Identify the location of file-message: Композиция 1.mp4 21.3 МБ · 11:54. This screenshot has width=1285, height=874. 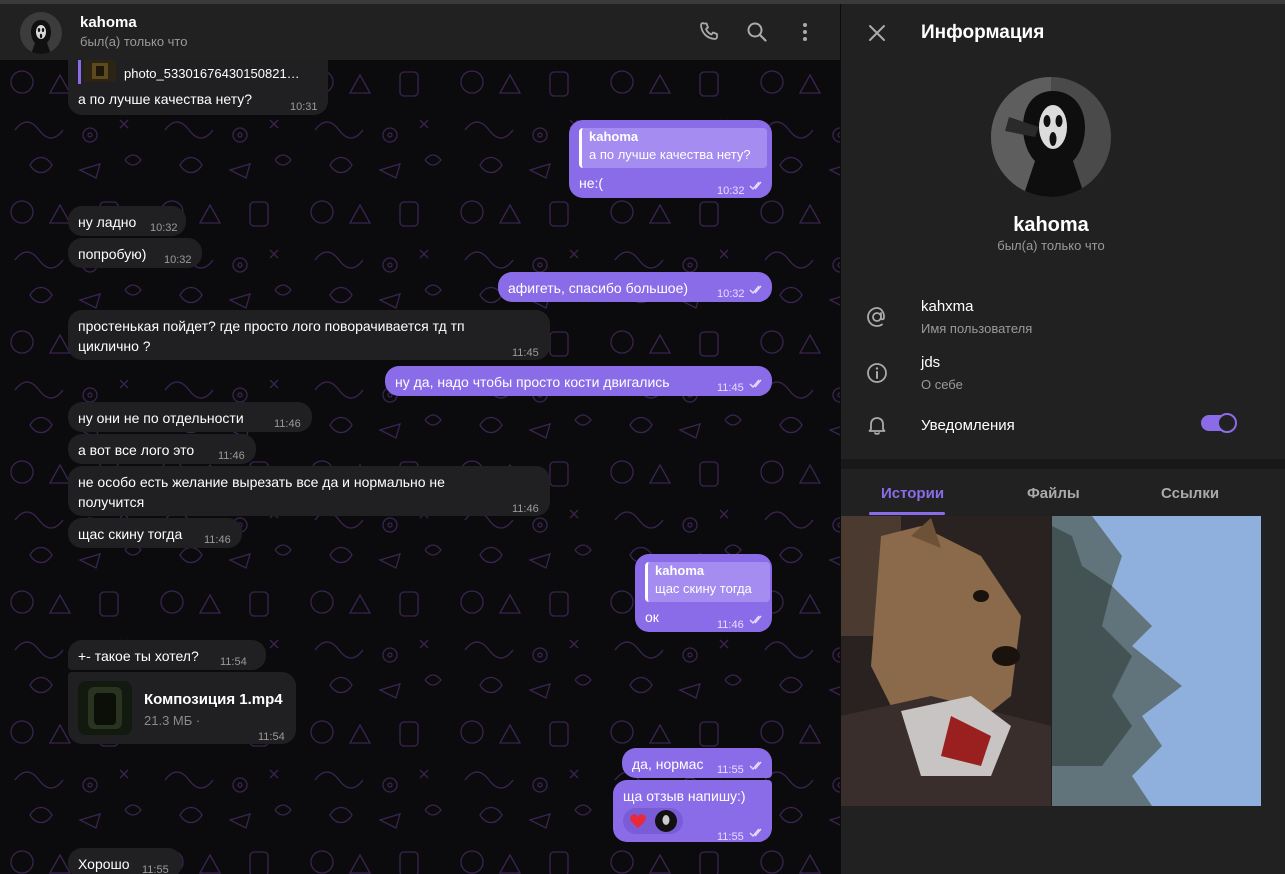
(182, 708).